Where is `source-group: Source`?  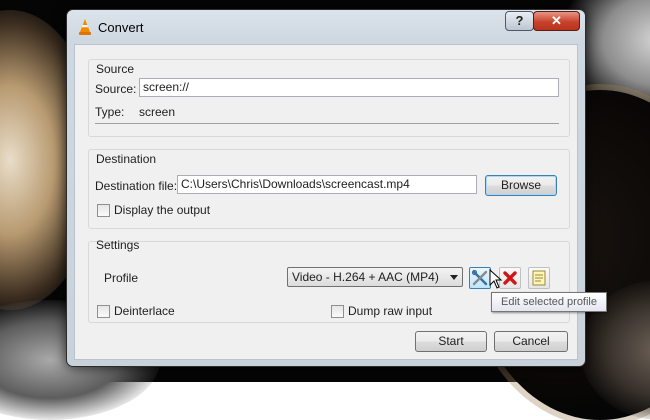 source-group: Source is located at coordinates (329, 98).